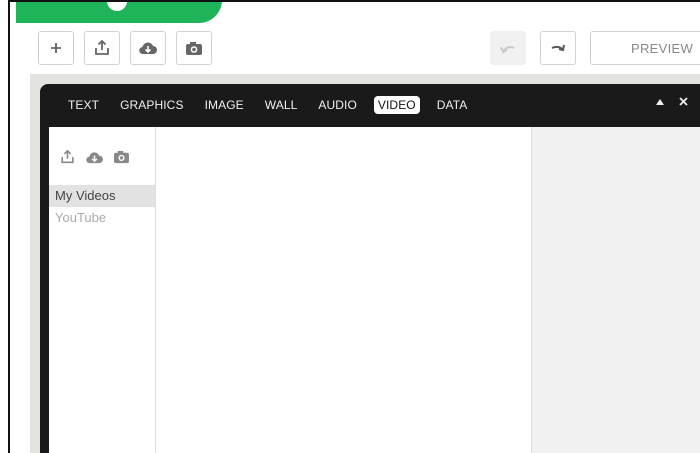 Image resolution: width=700 pixels, height=453 pixels. I want to click on video-sidebar: My Videos YouTube, so click(102, 290).